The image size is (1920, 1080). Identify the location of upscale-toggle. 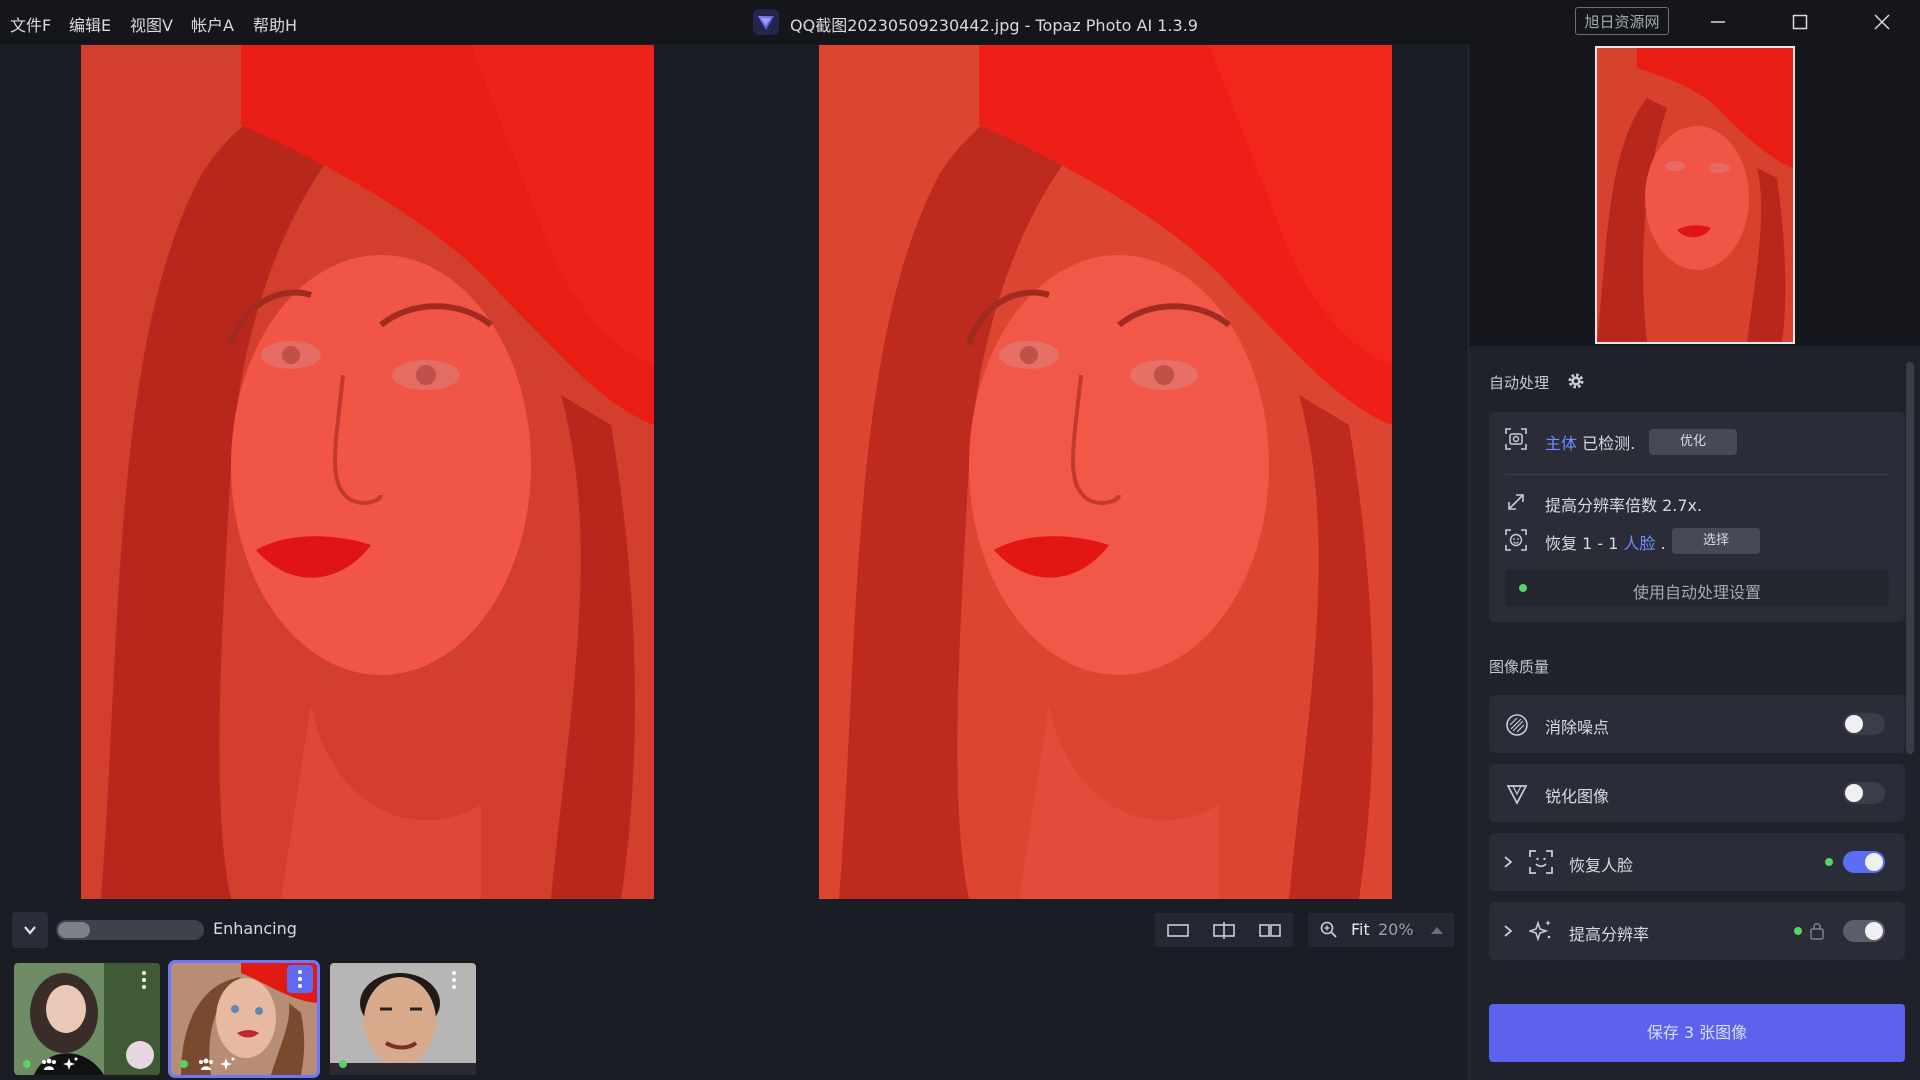
(1864, 931).